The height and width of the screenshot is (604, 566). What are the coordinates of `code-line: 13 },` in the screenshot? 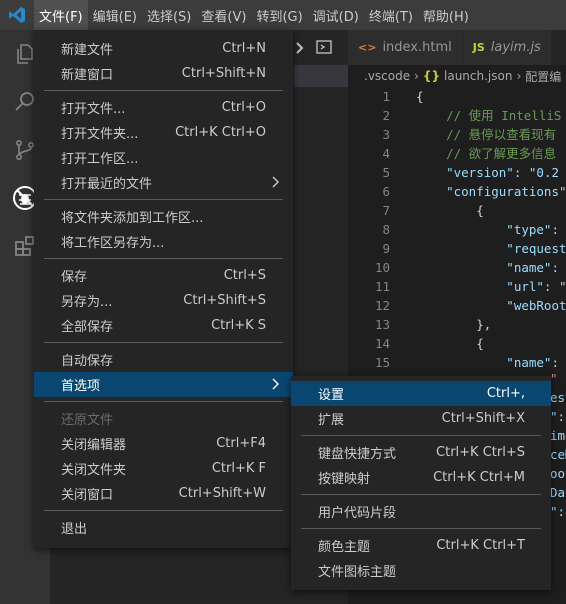 It's located at (457, 324).